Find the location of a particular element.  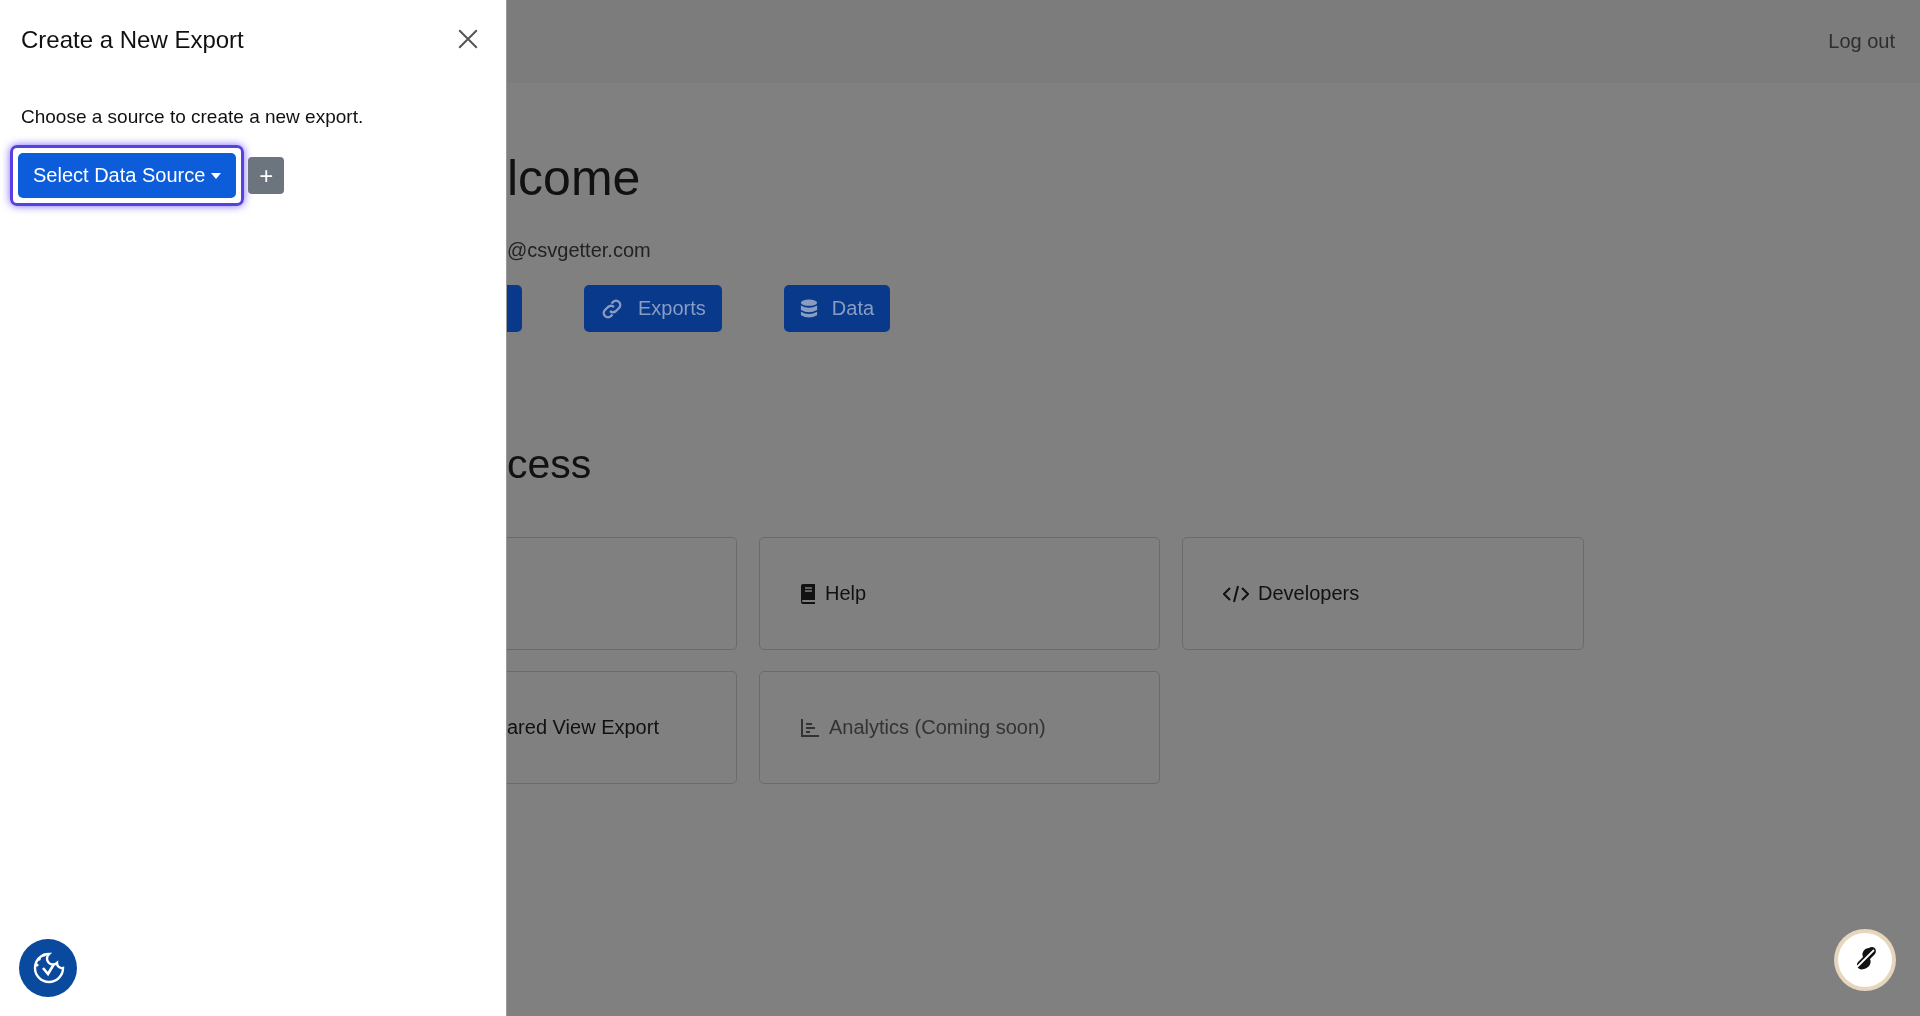

close-icon is located at coordinates (468, 39).